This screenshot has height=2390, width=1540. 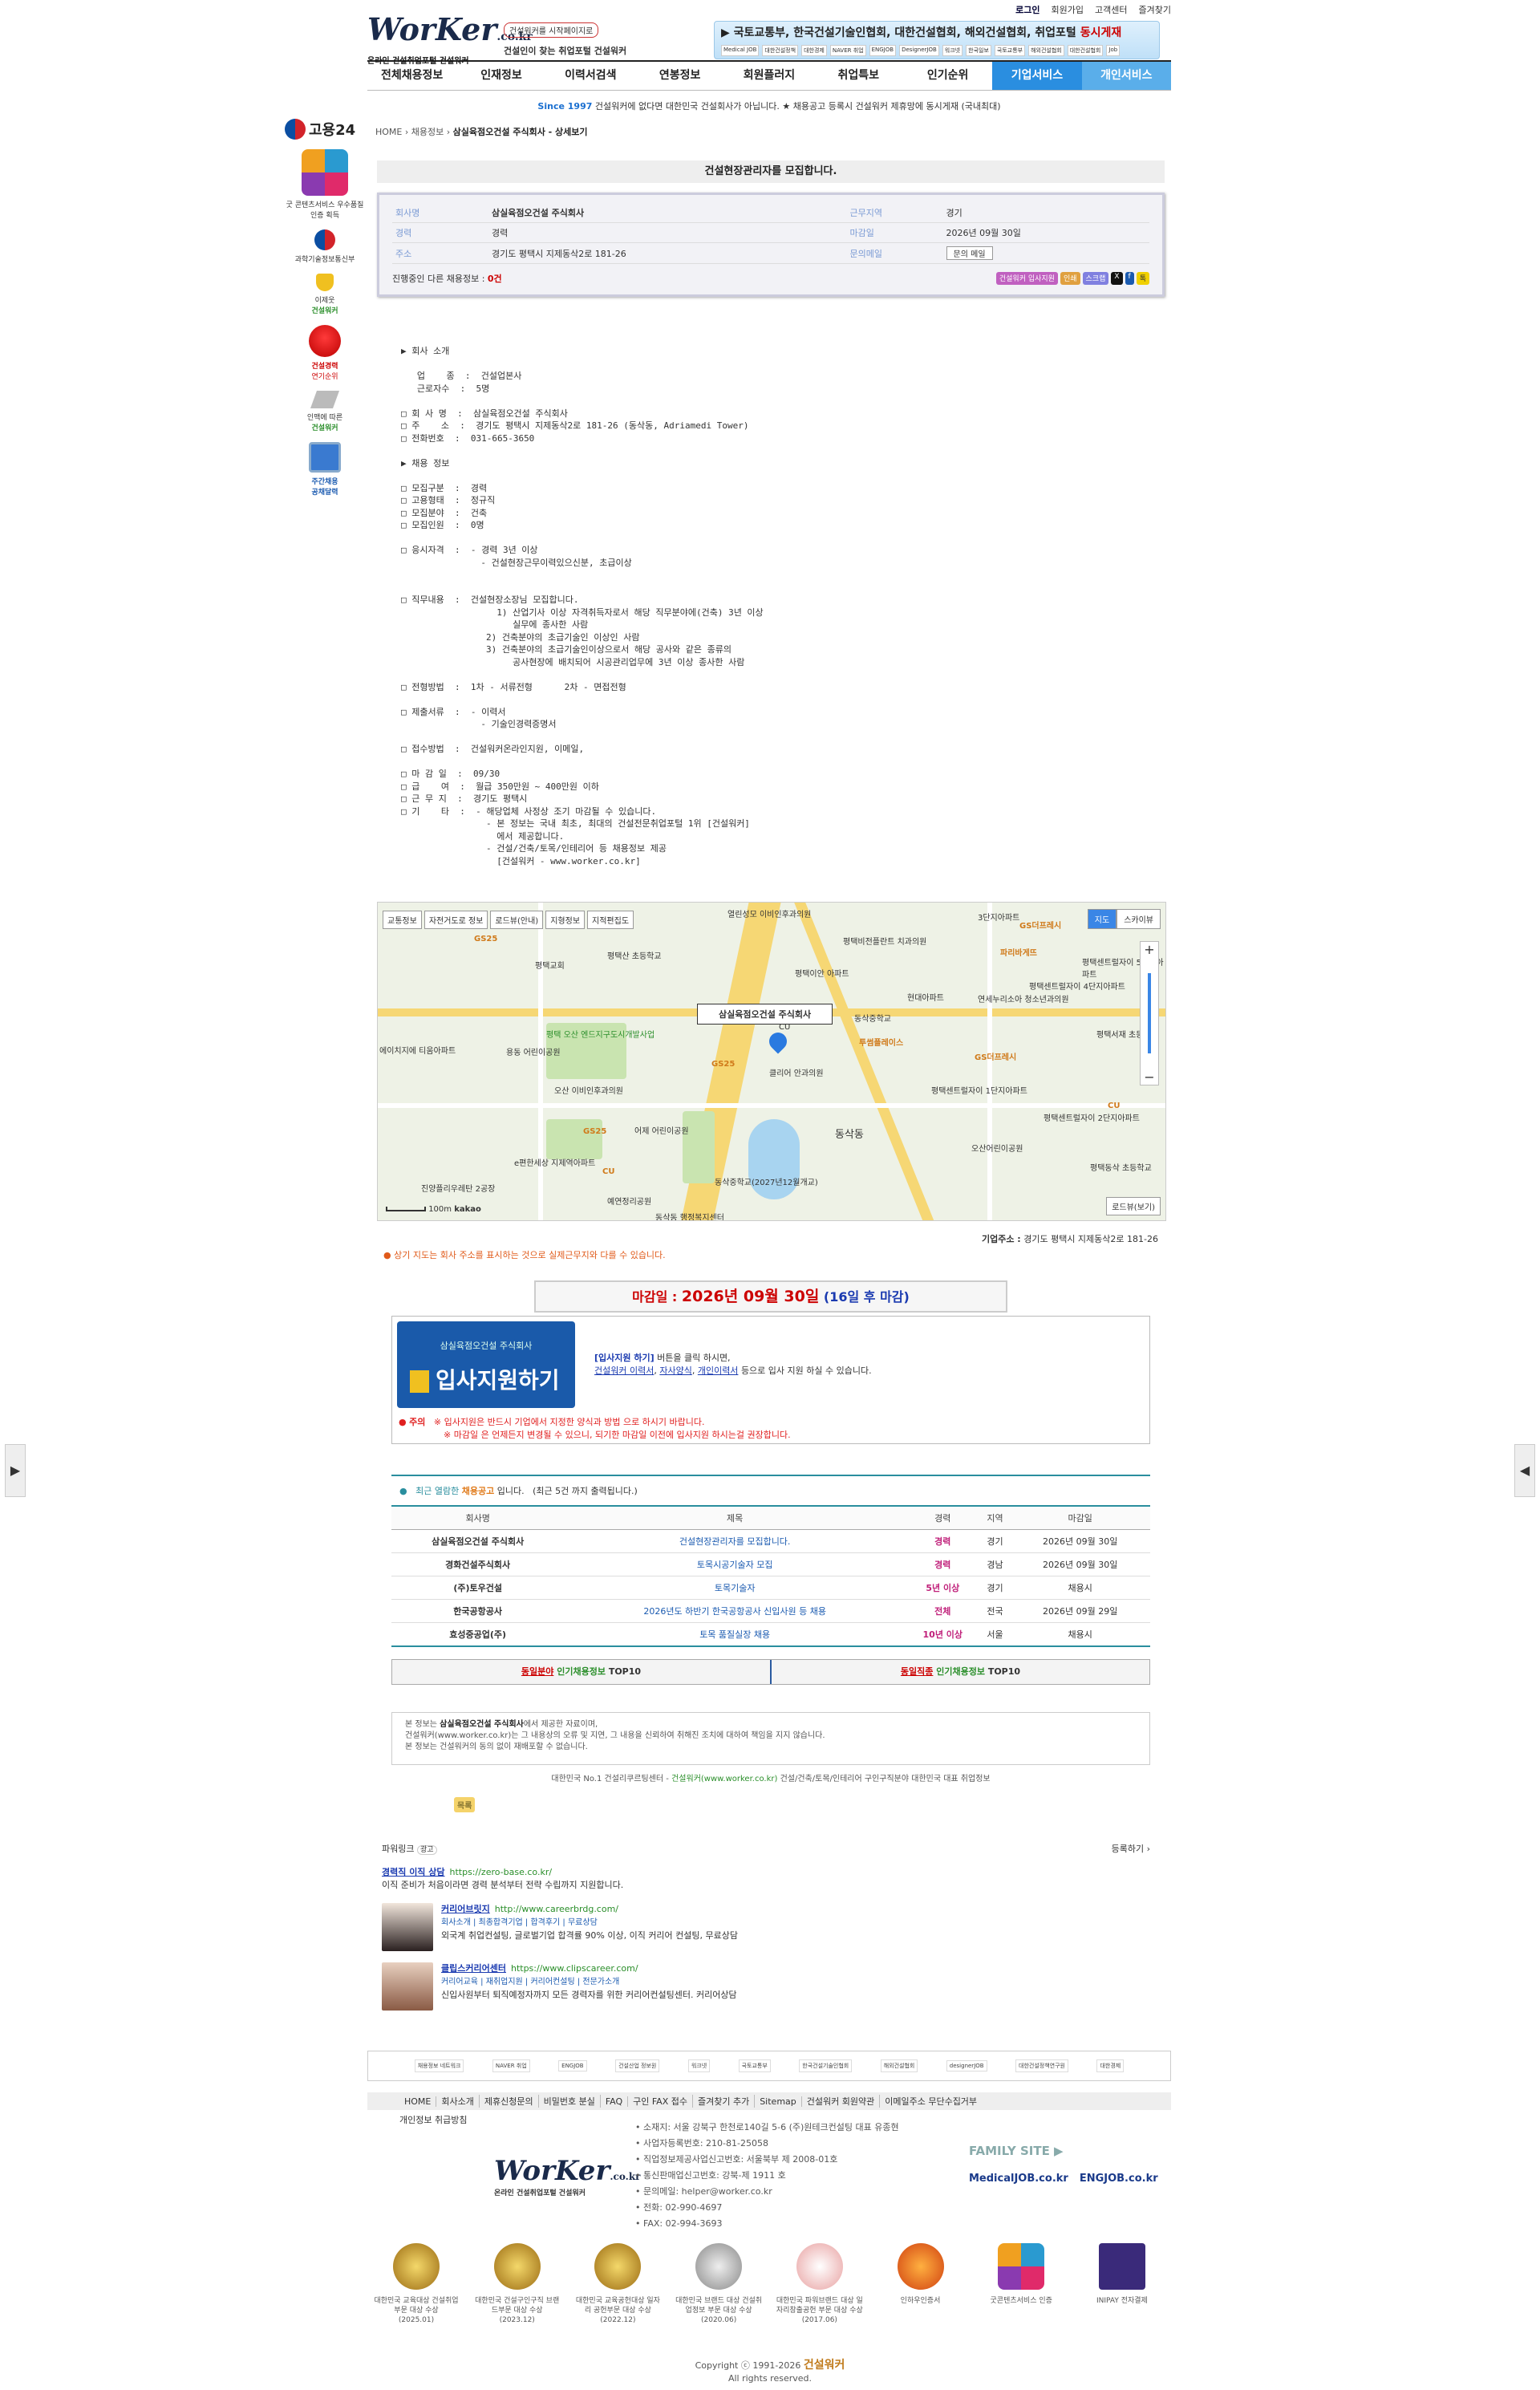 I want to click on scrap-button: 스크랩, so click(x=1095, y=279).